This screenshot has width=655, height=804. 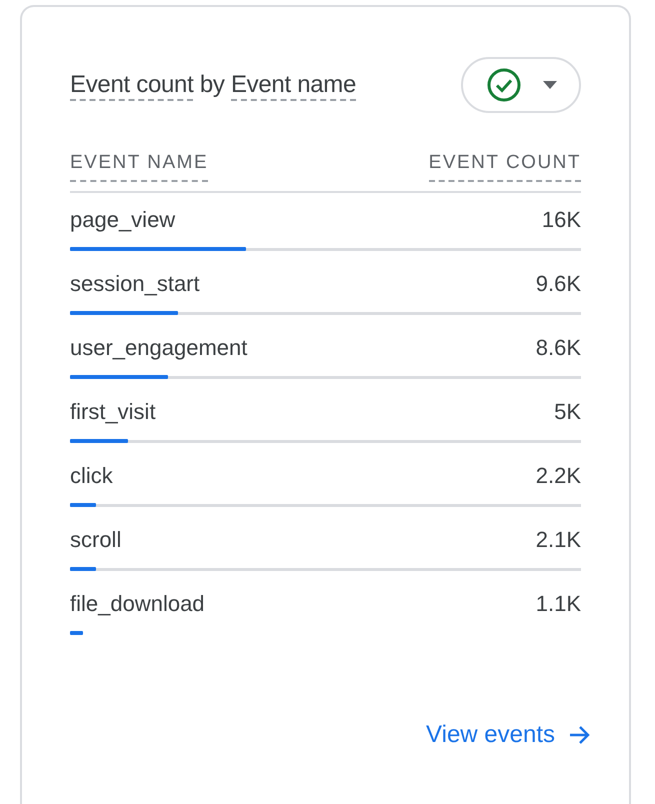 What do you see at coordinates (137, 603) in the screenshot?
I see `event-name: file_download` at bounding box center [137, 603].